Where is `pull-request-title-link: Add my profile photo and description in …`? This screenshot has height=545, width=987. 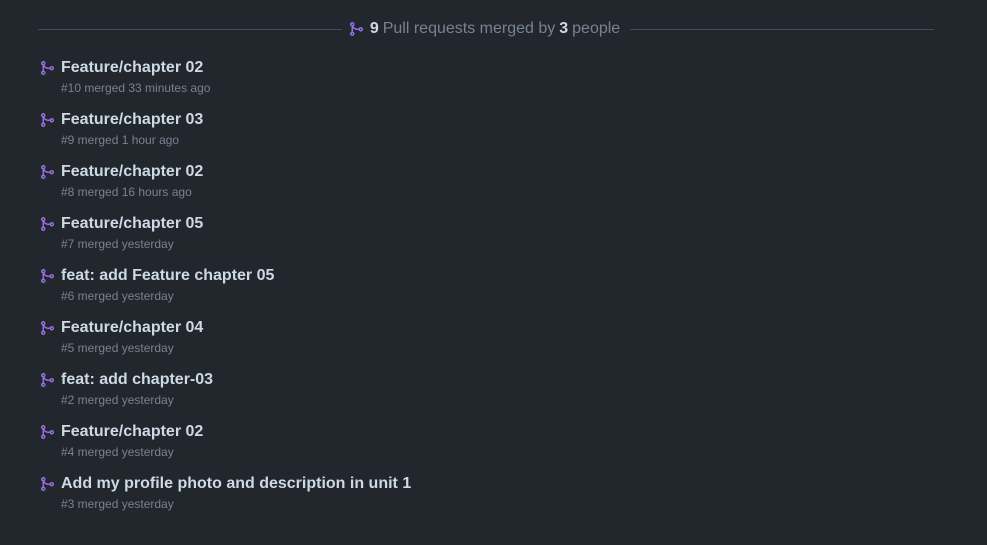
pull-request-title-link: Add my profile photo and description in … is located at coordinates (497, 484).